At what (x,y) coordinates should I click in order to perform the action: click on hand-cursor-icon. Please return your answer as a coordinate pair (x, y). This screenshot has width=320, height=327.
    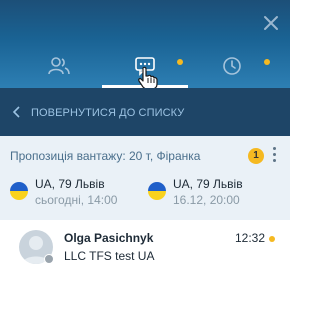
    Looking at the image, I should click on (148, 78).